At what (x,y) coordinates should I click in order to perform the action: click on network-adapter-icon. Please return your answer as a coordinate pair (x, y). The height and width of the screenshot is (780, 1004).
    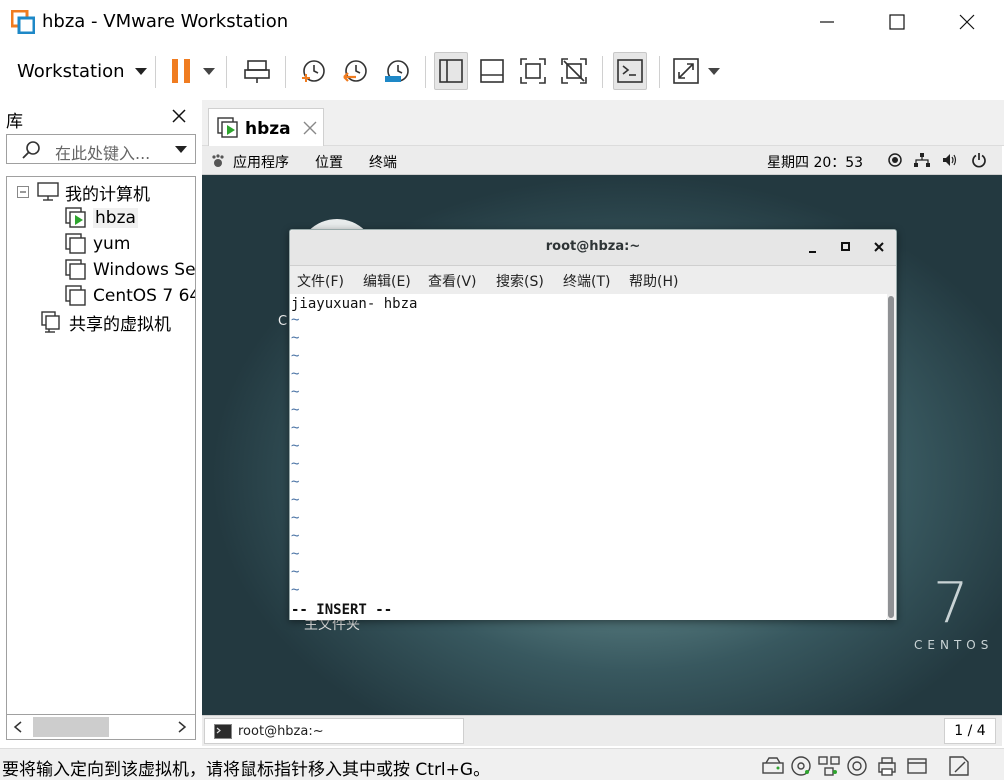
    Looking at the image, I should click on (829, 766).